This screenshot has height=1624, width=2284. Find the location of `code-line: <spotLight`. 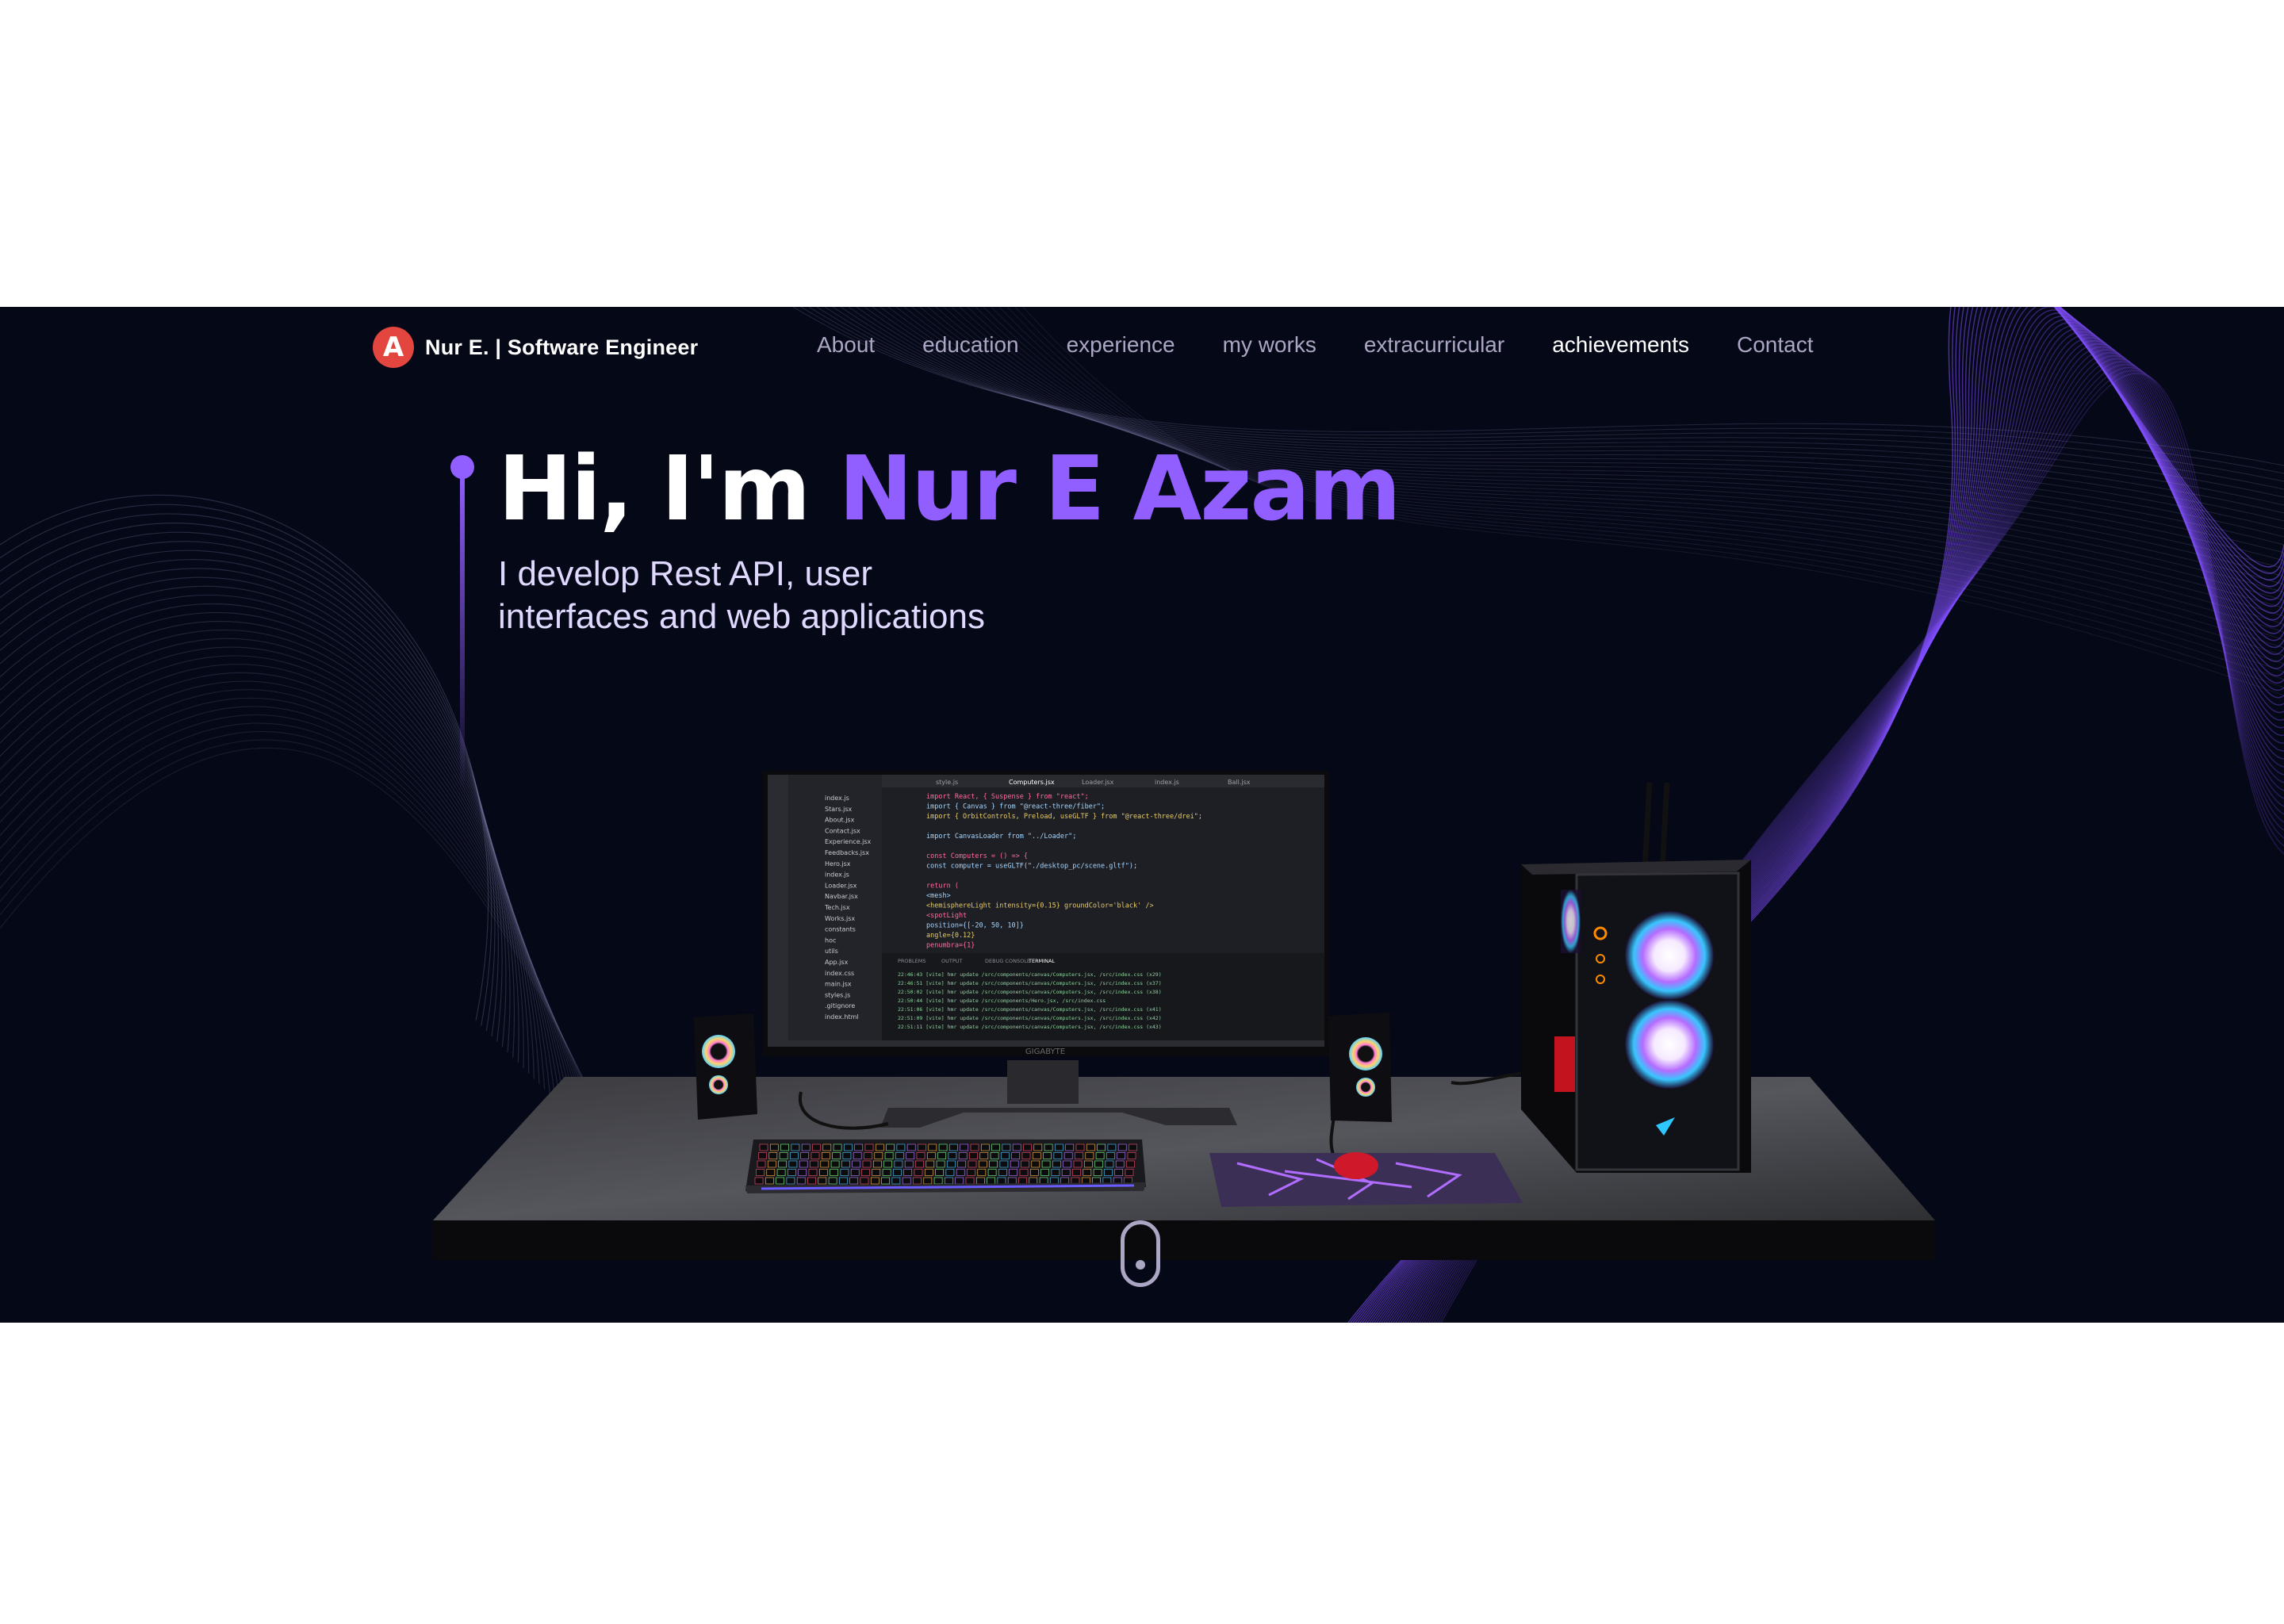

code-line: <spotLight is located at coordinates (946, 916).